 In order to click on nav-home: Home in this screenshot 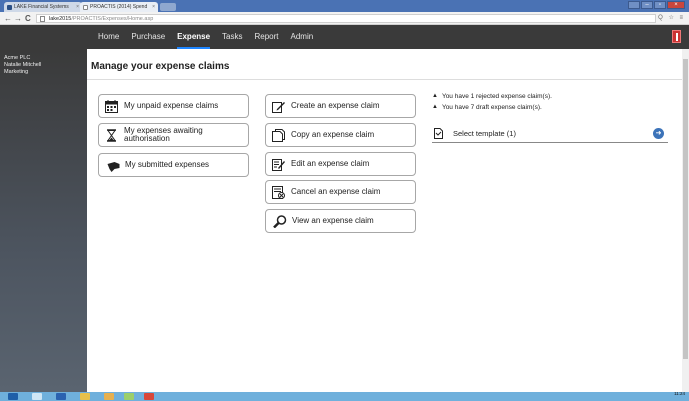, I will do `click(108, 37)`.